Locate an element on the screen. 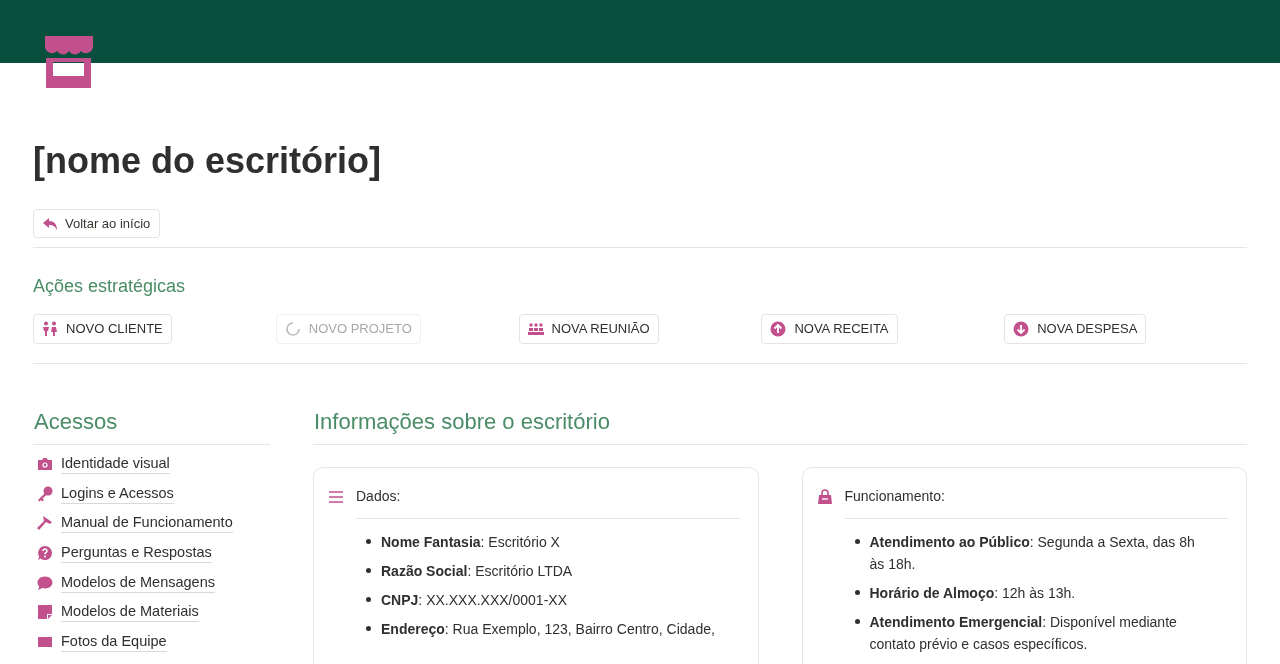 The width and height of the screenshot is (1280, 664). bag-icon is located at coordinates (824, 496).